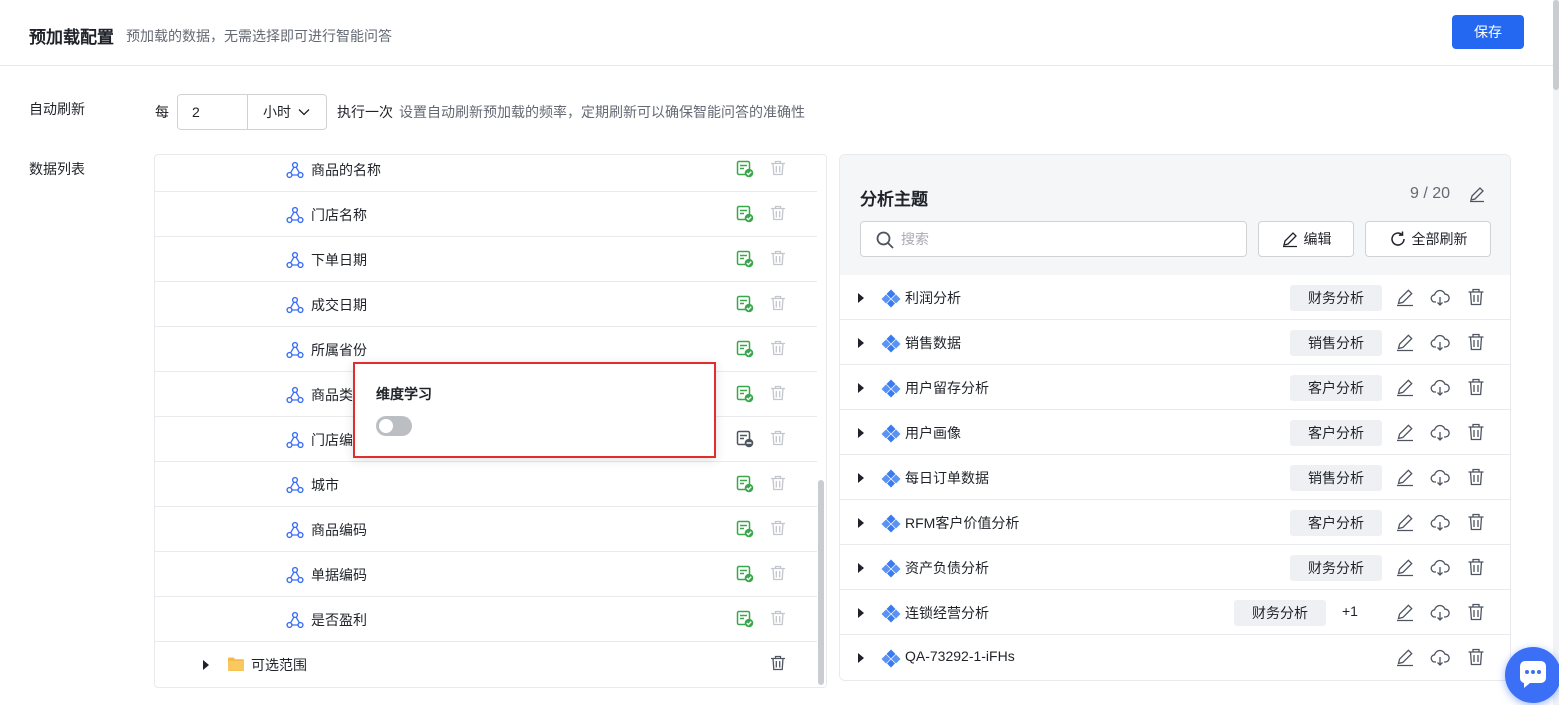  Describe the element at coordinates (486, 304) in the screenshot. I see `list-item: 成交日期` at that location.